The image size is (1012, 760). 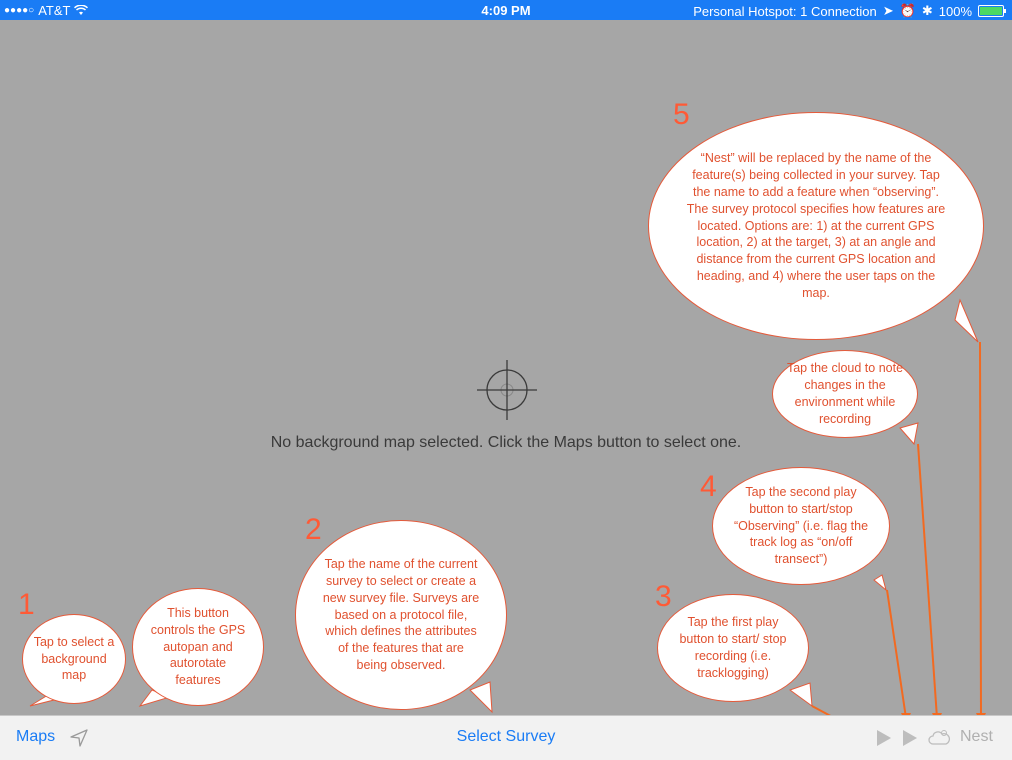 What do you see at coordinates (939, 738) in the screenshot?
I see `weather-cloud-icon` at bounding box center [939, 738].